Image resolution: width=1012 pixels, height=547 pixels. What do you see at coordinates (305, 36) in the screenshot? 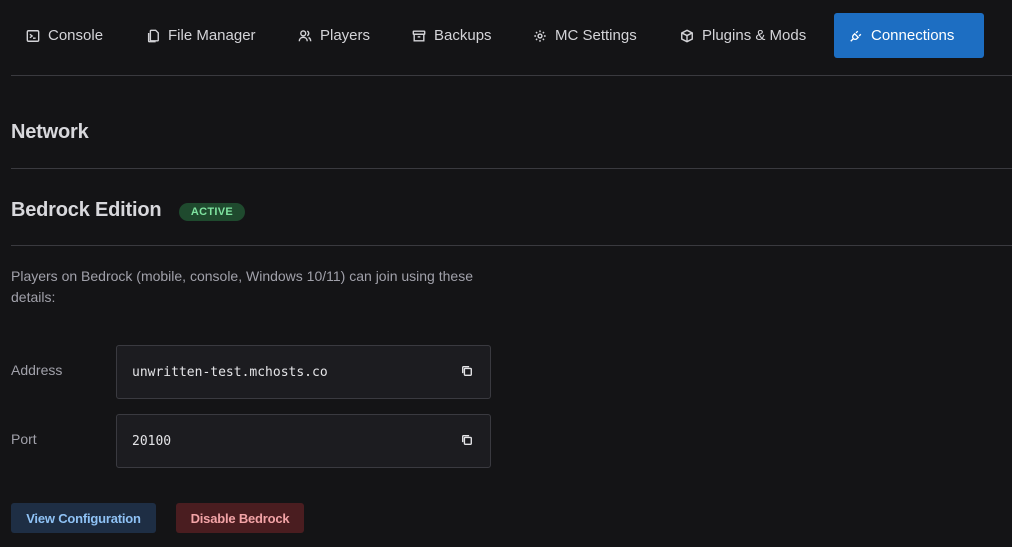
I see `users-icon` at bounding box center [305, 36].